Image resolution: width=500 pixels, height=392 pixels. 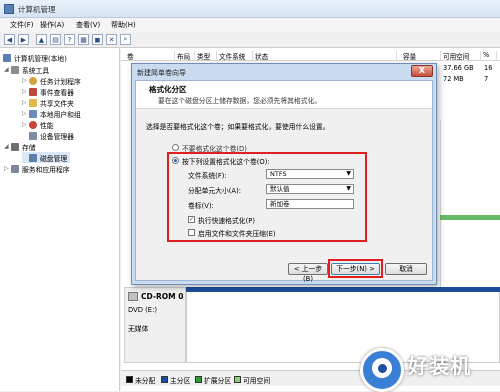 I want to click on delete-icon: ✕, so click(x=111, y=39).